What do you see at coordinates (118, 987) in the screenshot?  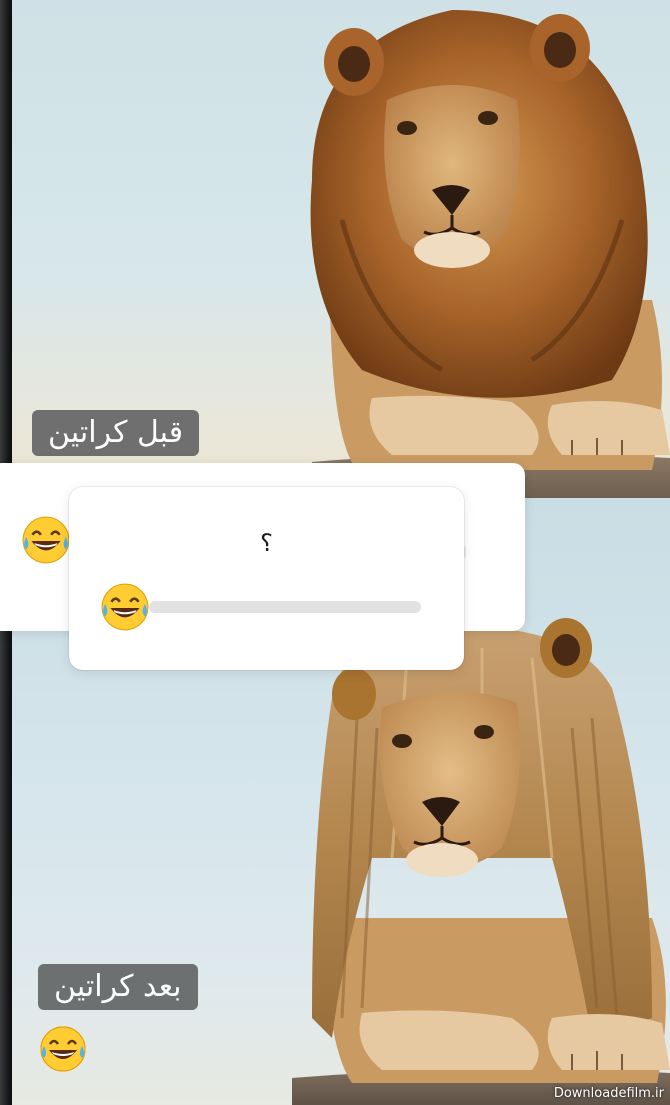 I see `after-caption: بعد کراتین` at bounding box center [118, 987].